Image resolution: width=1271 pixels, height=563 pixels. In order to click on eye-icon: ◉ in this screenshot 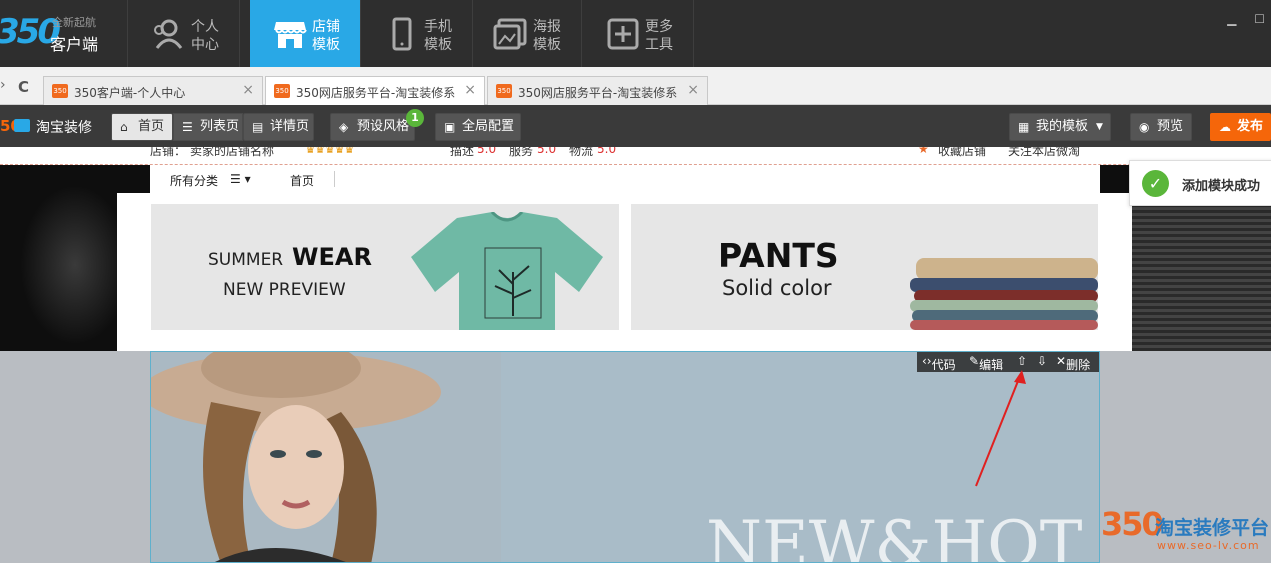, I will do `click(1144, 127)`.